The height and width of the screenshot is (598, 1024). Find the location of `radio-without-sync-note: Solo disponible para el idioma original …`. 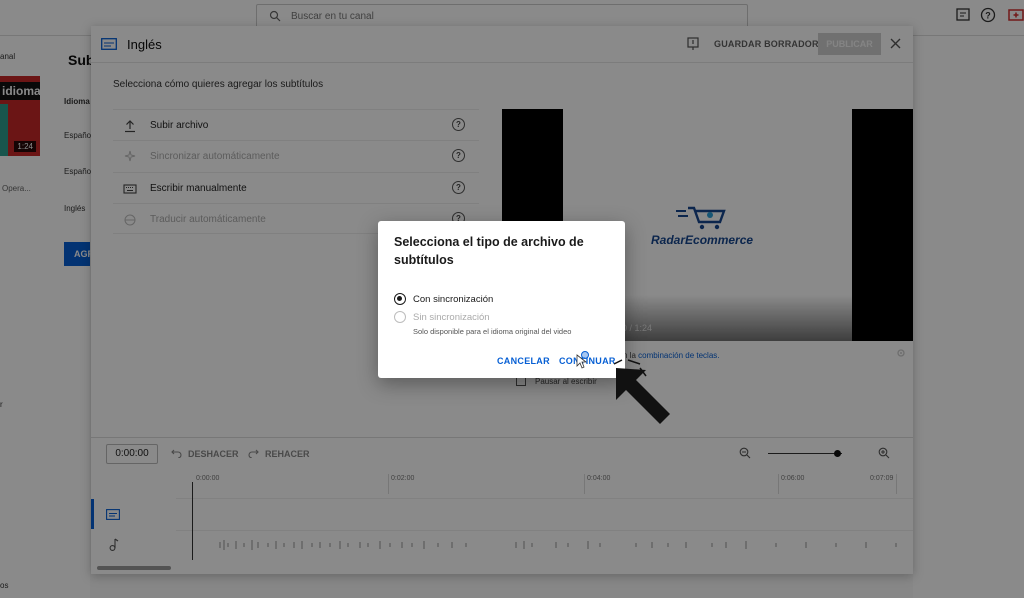

radio-without-sync-note: Solo disponible para el idioma original … is located at coordinates (492, 331).